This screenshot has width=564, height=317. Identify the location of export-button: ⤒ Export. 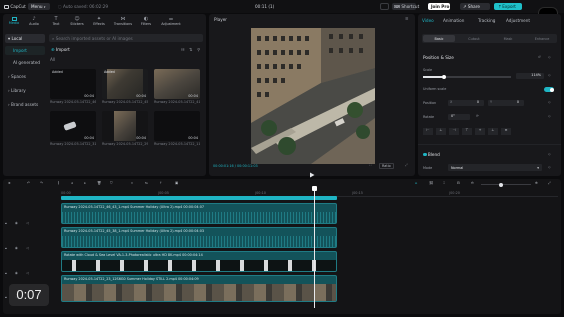
(508, 6).